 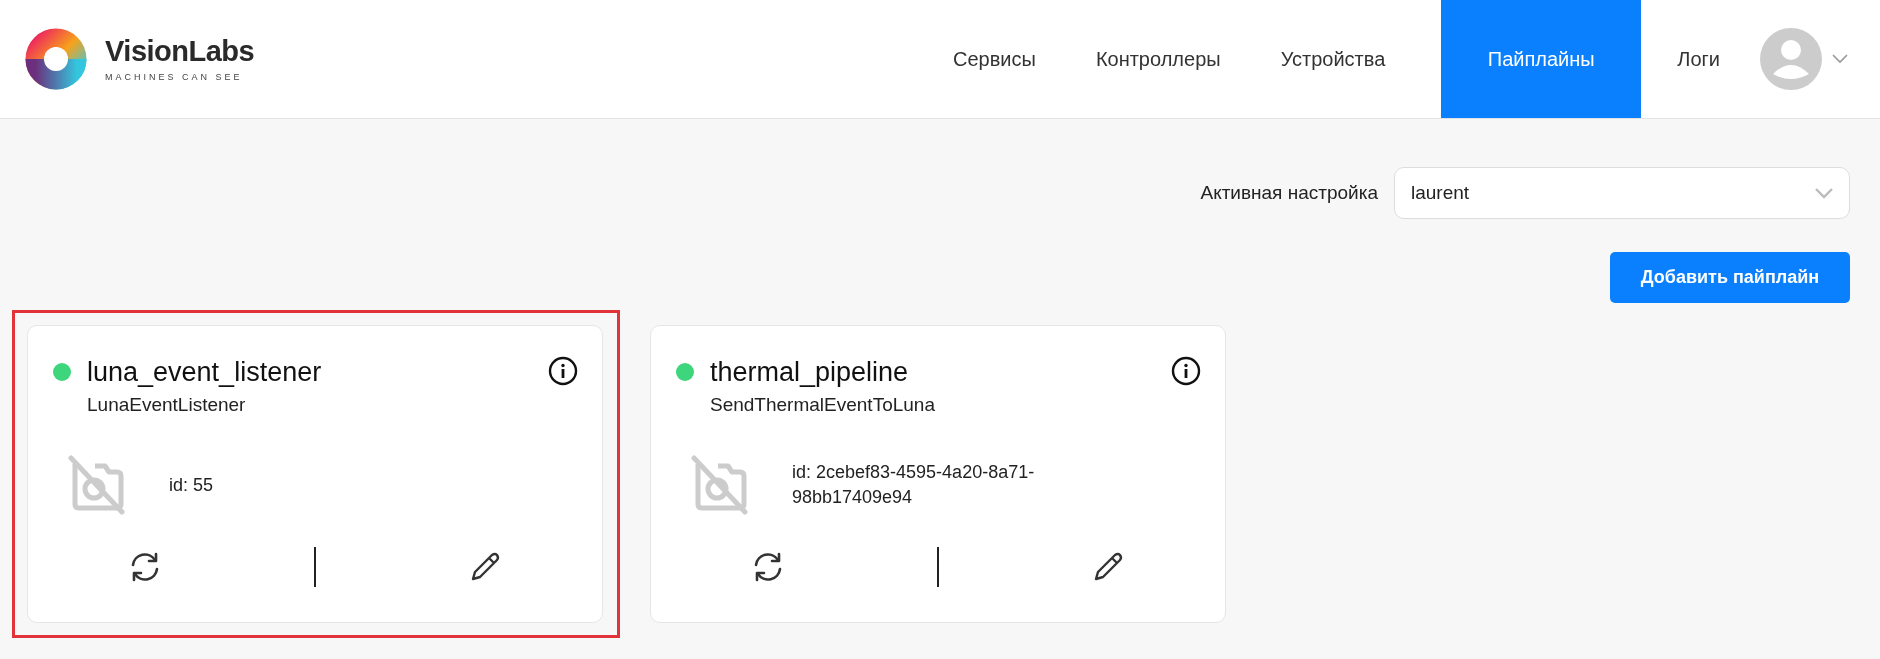 What do you see at coordinates (192, 485) in the screenshot?
I see `pipeline-id: id: 55` at bounding box center [192, 485].